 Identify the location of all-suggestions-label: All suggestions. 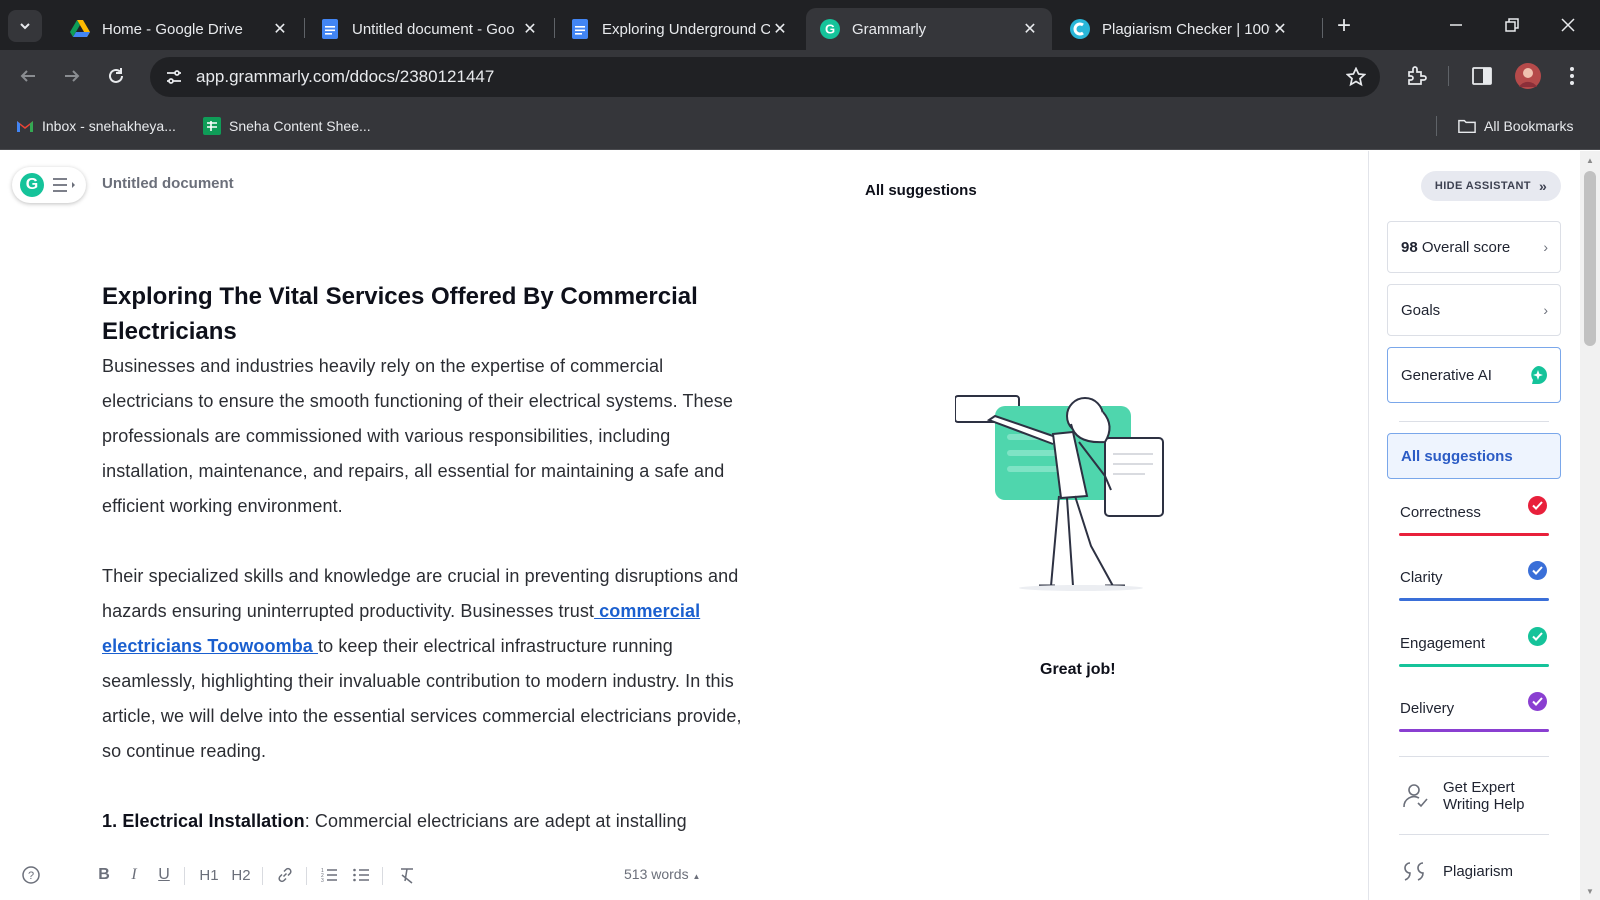
(1457, 456).